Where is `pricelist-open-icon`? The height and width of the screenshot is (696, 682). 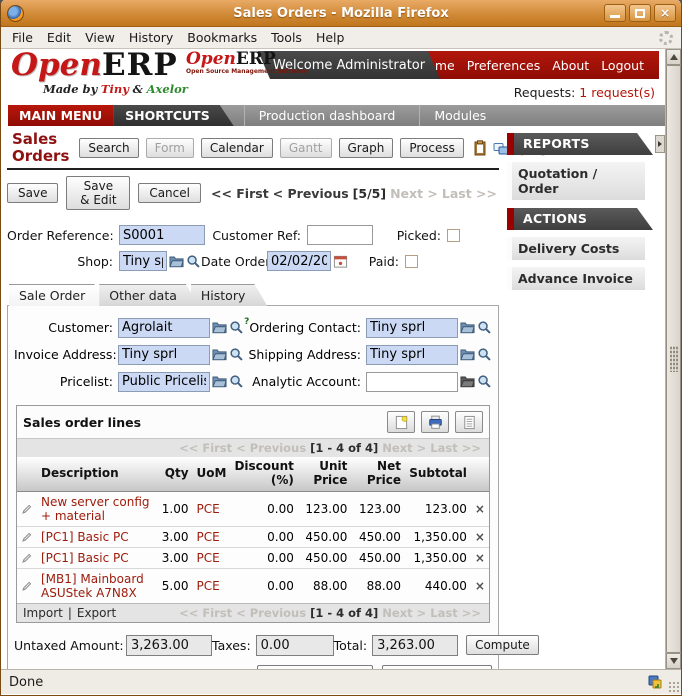
pricelist-open-icon is located at coordinates (219, 381).